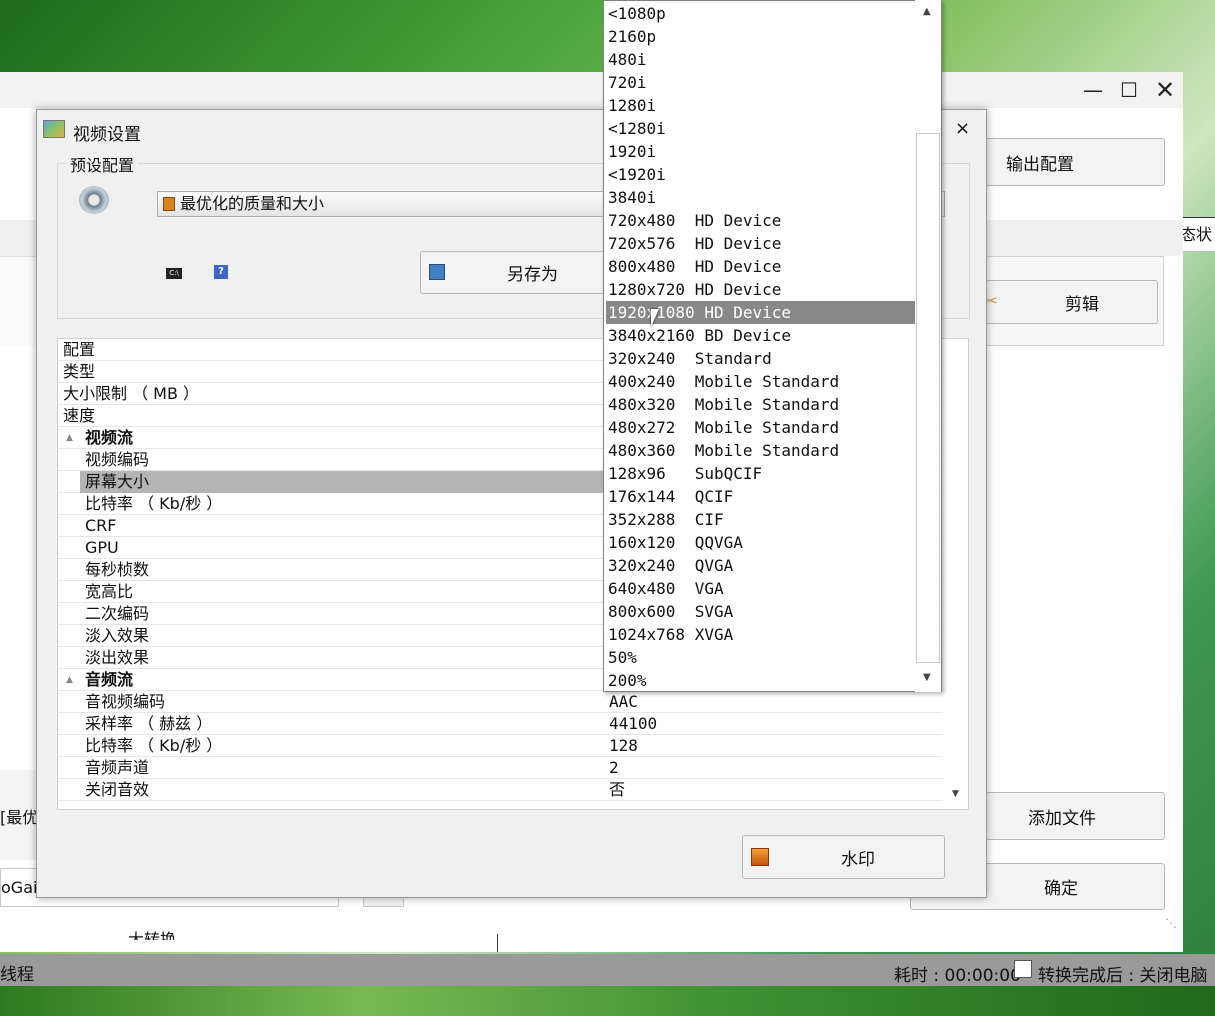 Image resolution: width=1215 pixels, height=1016 pixels. Describe the element at coordinates (102, 547) in the screenshot. I see `property-name: GPU` at that location.